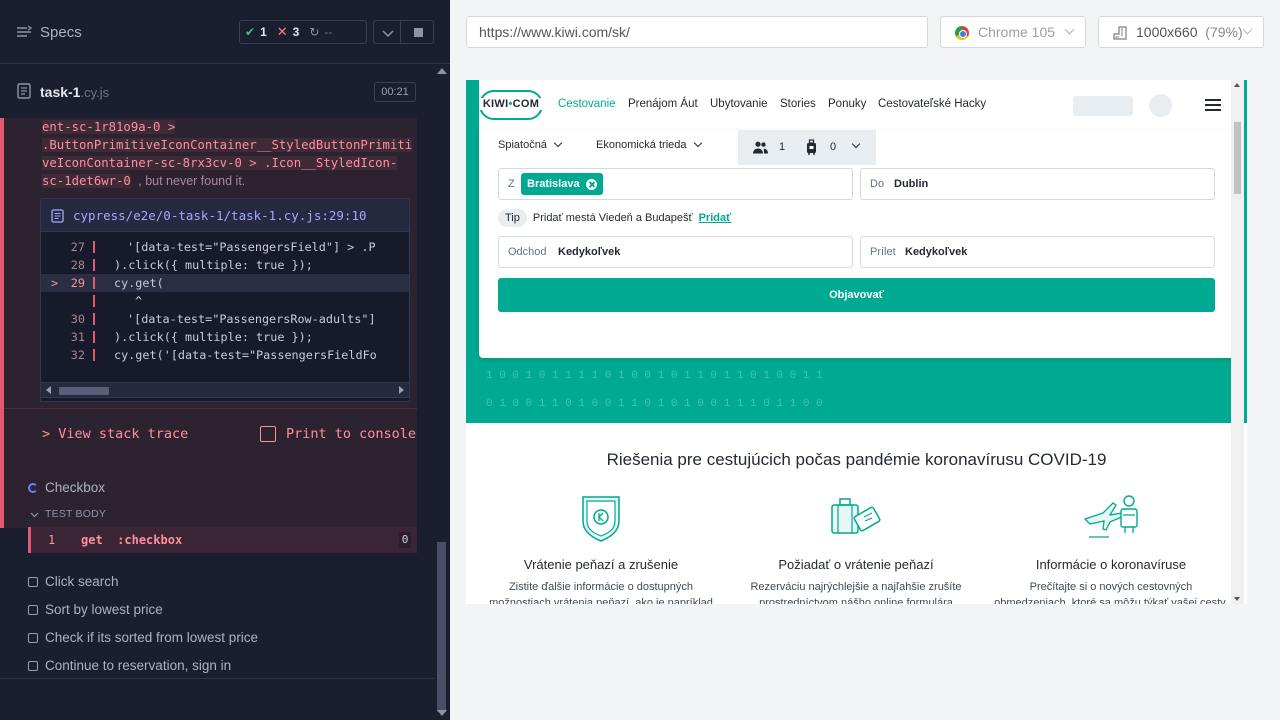  What do you see at coordinates (1037, 252) in the screenshot?
I see `return-date-field: Prílet Kedykoľvek` at bounding box center [1037, 252].